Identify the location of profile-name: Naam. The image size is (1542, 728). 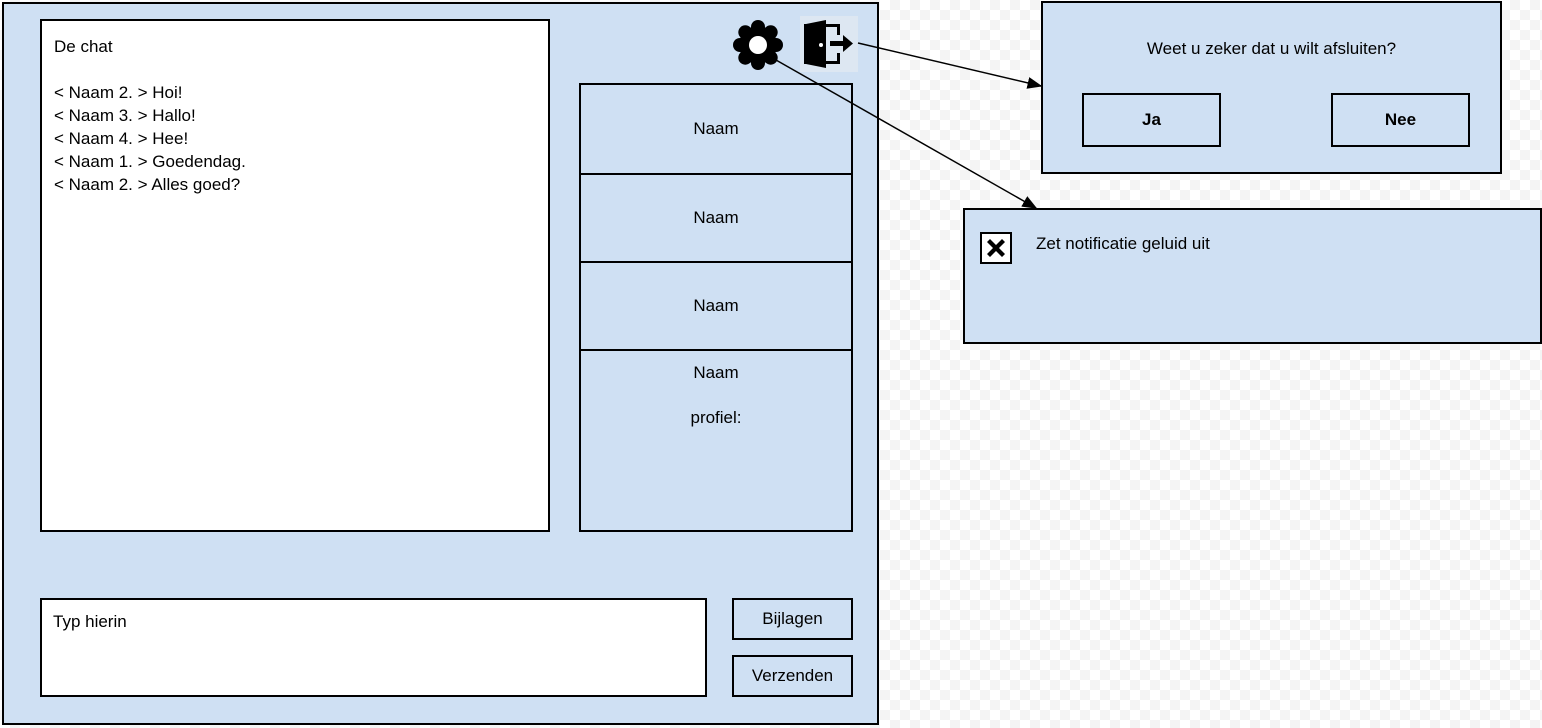
(716, 372).